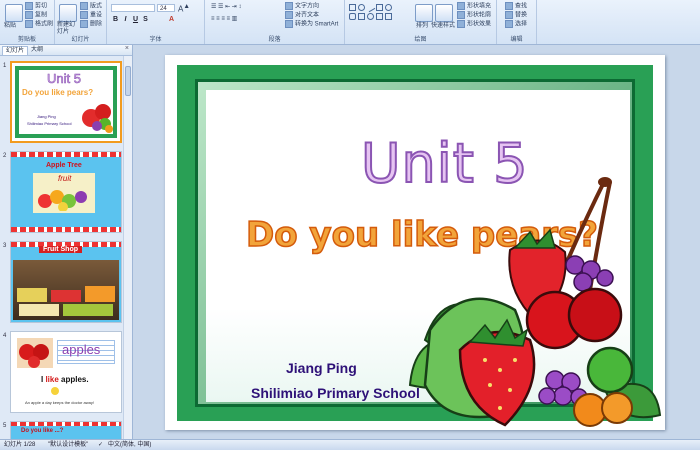  What do you see at coordinates (66, 50) in the screenshot?
I see `pane-tabs: 幻灯片 大纲 ×` at bounding box center [66, 50].